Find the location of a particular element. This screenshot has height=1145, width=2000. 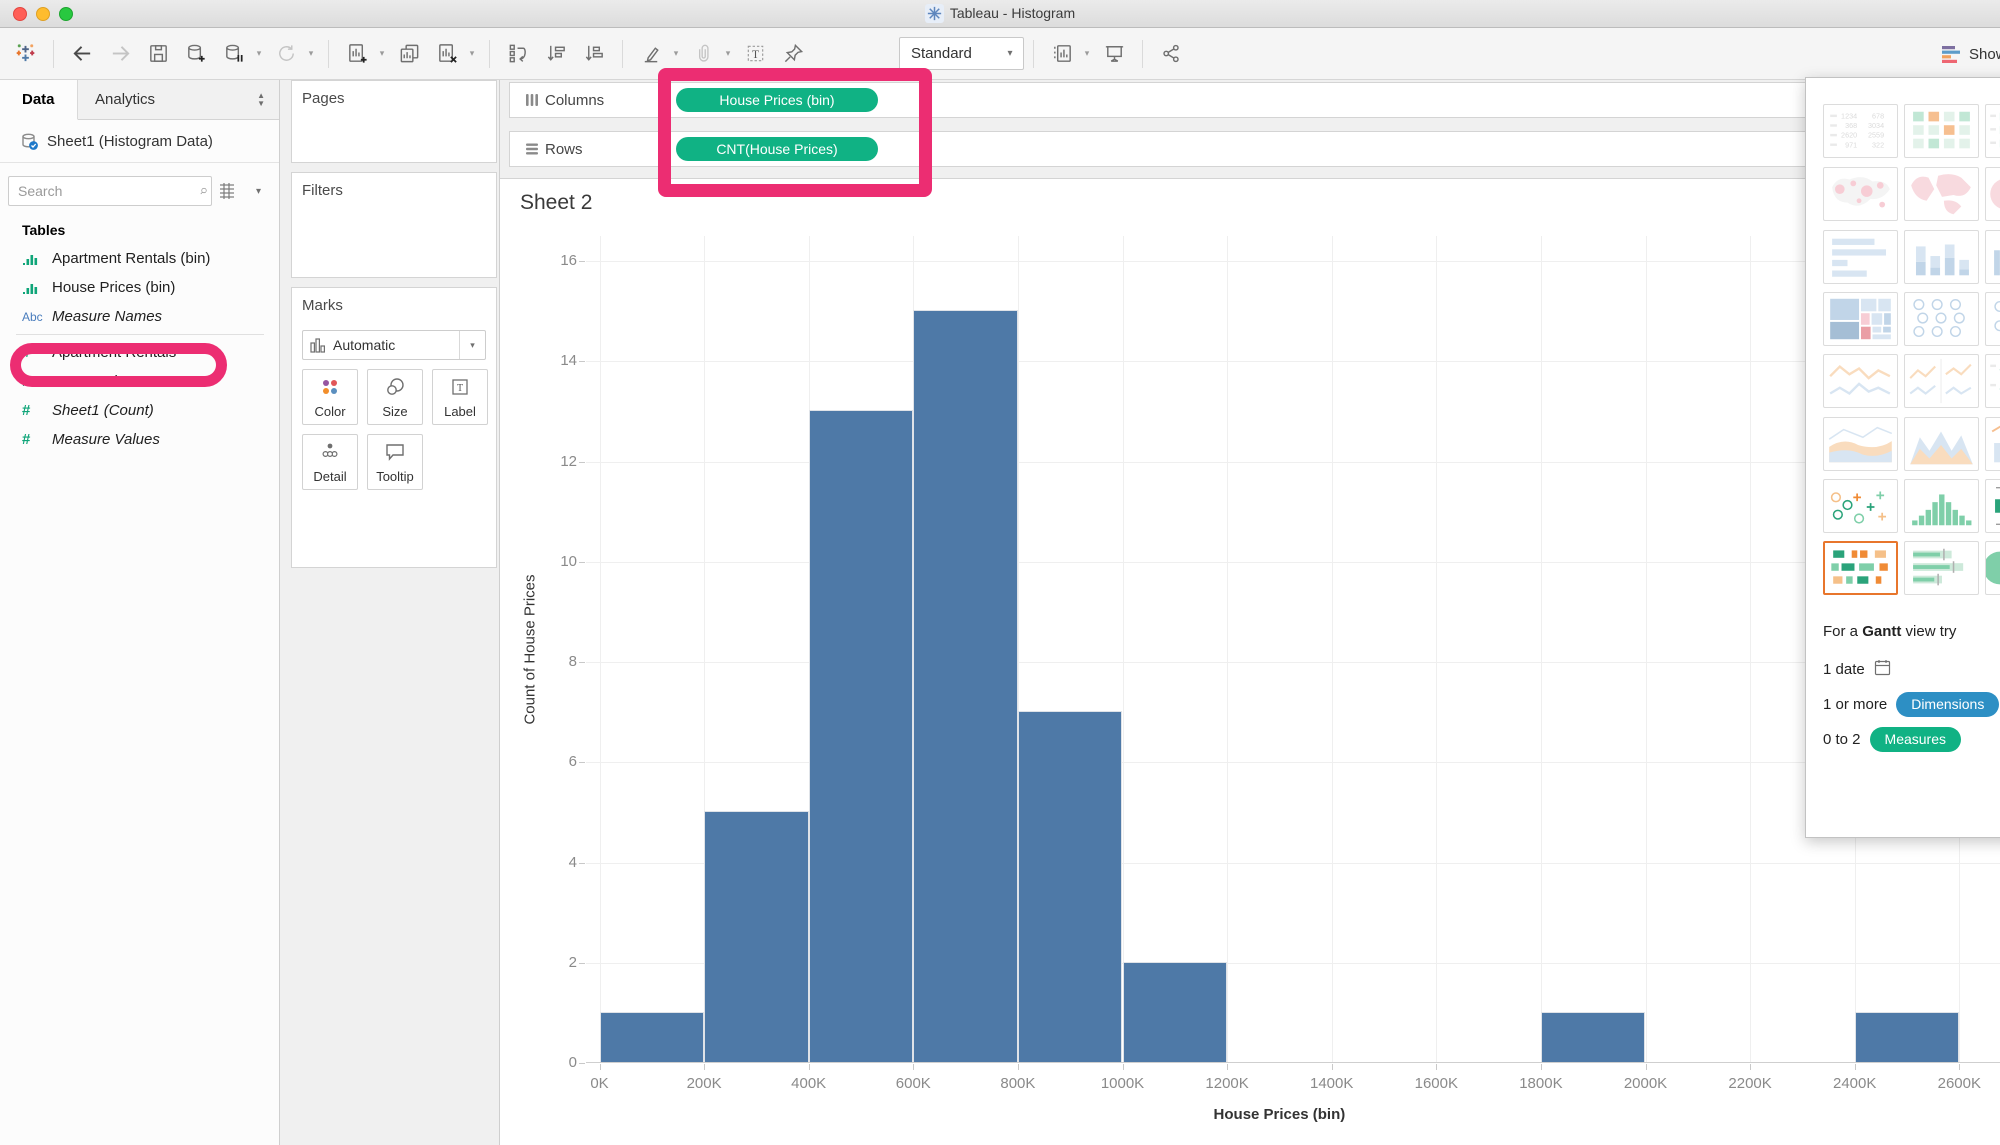

pause-auto-updates-button is located at coordinates (234, 54).